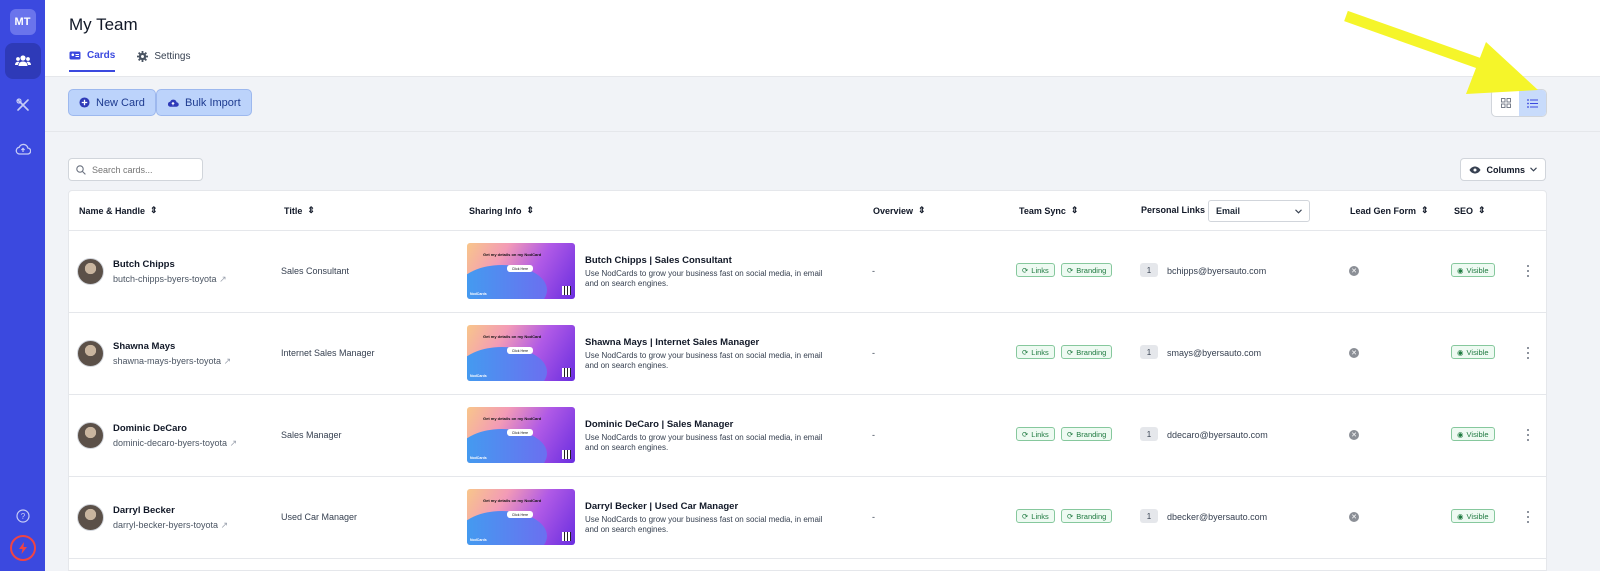 This screenshot has width=1600, height=571. What do you see at coordinates (204, 102) in the screenshot?
I see `bulk-import-button: Bulk Import` at bounding box center [204, 102].